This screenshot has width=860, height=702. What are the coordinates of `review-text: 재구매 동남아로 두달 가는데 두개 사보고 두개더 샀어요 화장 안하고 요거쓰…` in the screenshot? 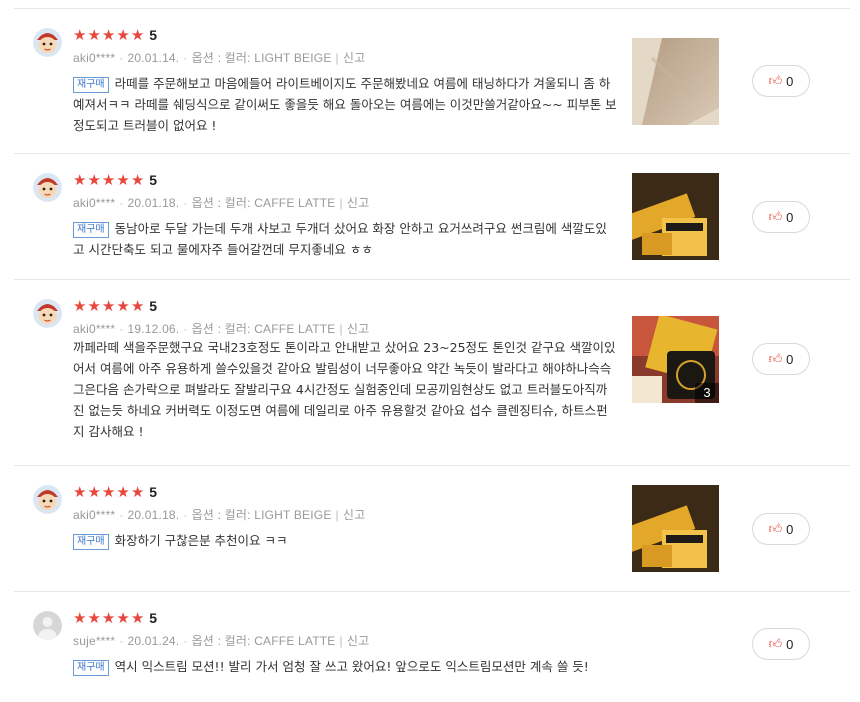 It's located at (345, 239).